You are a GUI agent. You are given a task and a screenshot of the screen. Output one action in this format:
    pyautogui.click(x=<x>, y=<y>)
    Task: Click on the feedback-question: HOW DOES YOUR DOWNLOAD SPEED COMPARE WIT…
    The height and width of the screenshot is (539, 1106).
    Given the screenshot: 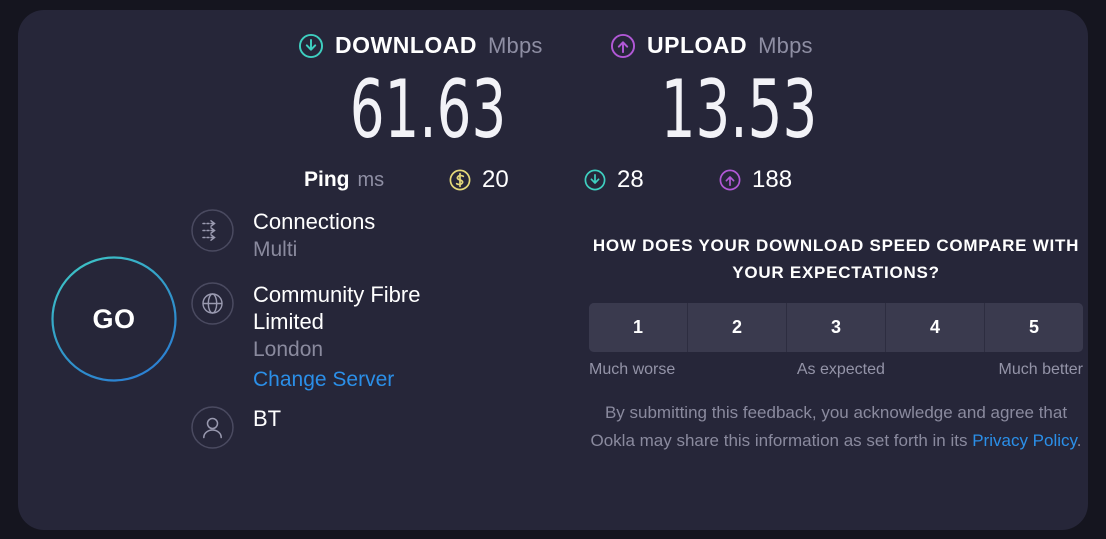 What is the action you would take?
    pyautogui.click(x=836, y=259)
    